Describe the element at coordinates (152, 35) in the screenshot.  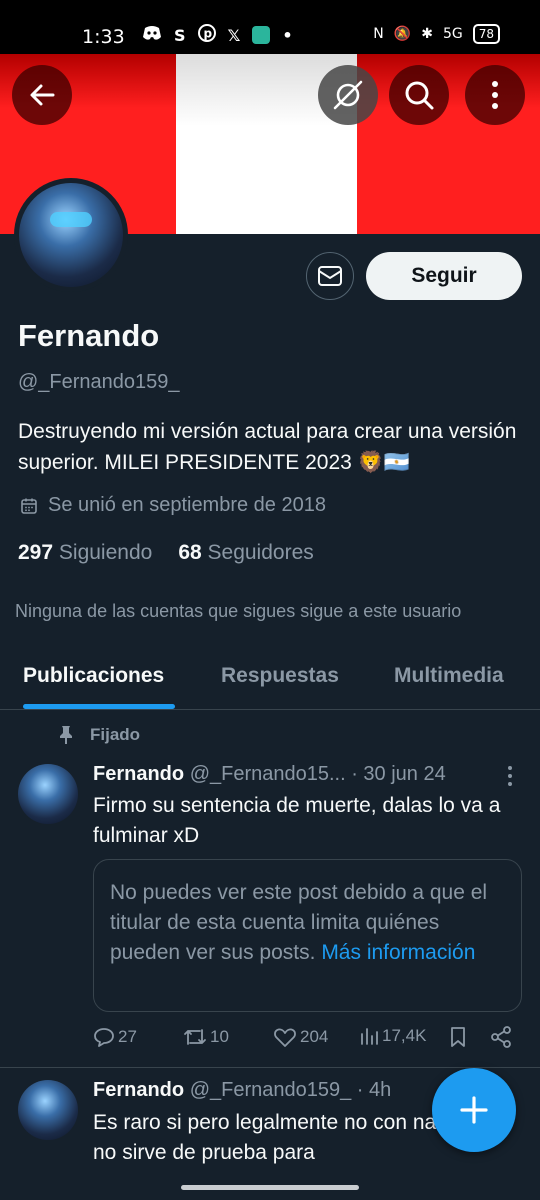
I see `discord-icon` at that location.